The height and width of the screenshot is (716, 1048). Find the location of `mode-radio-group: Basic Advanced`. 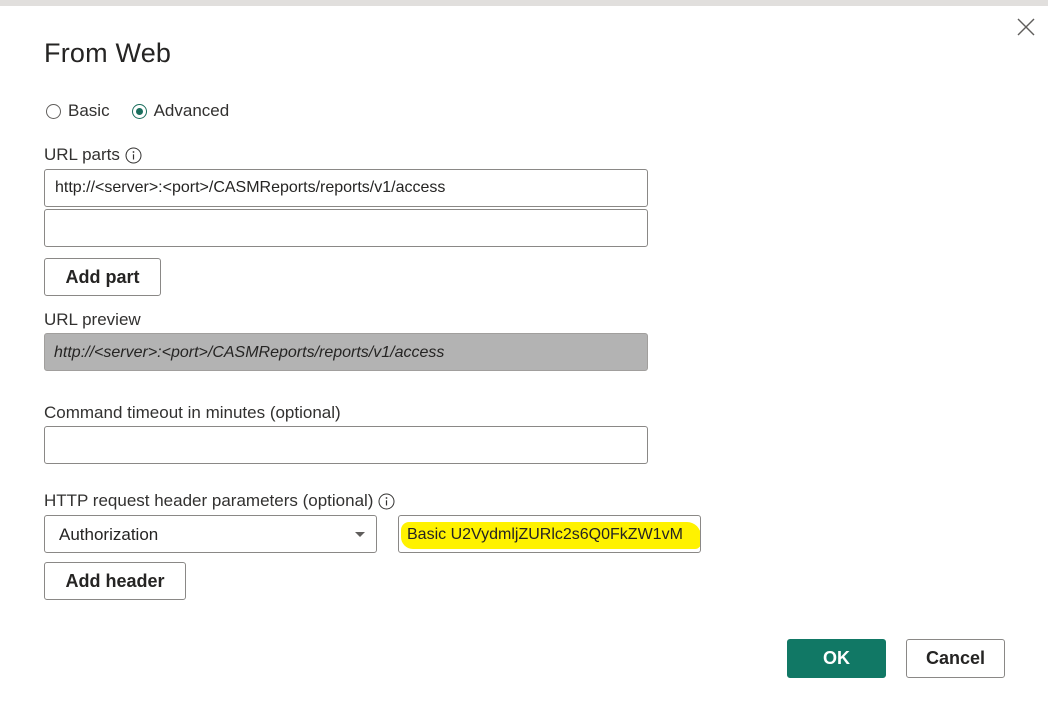

mode-radio-group: Basic Advanced is located at coordinates (148, 111).